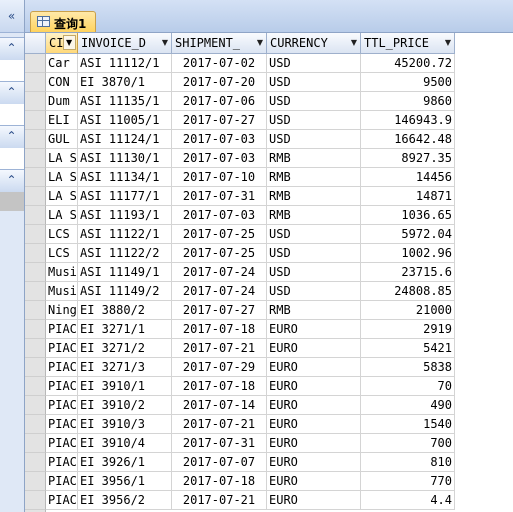 This screenshot has height=512, width=513. I want to click on table-row: LCS ASI 11122/2 2017-07-25 USD 1002.96, so click(269, 253).